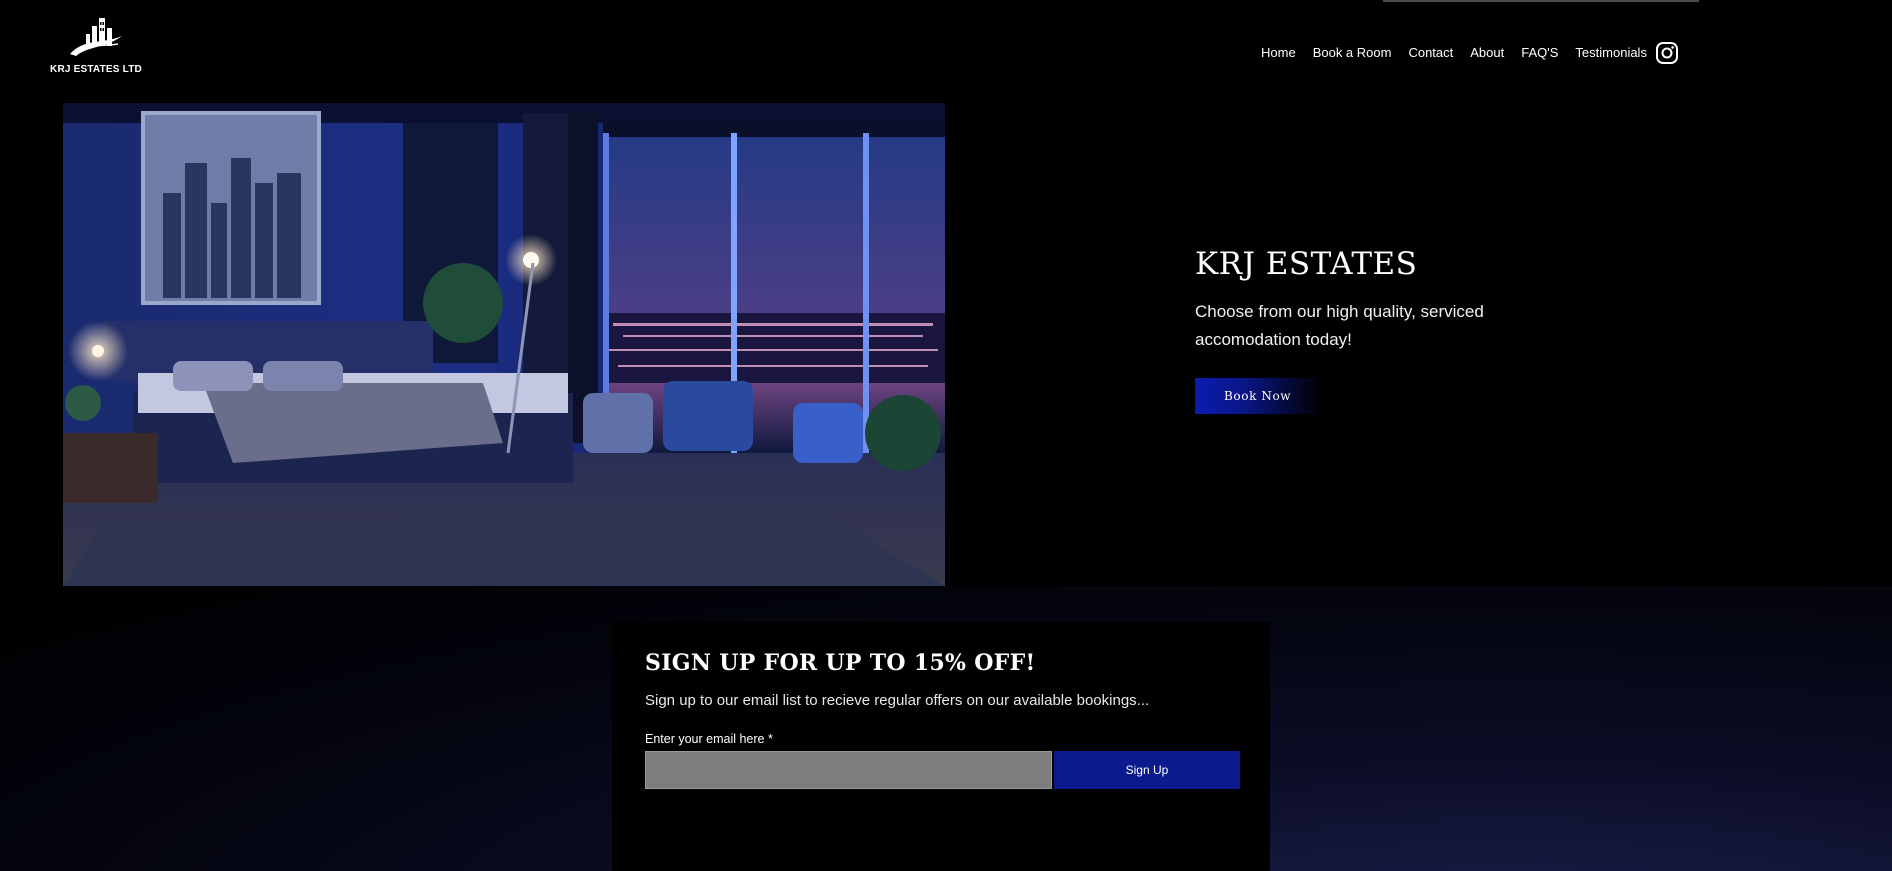  I want to click on brand-name: KRJ ESTATES LTD, so click(96, 69).